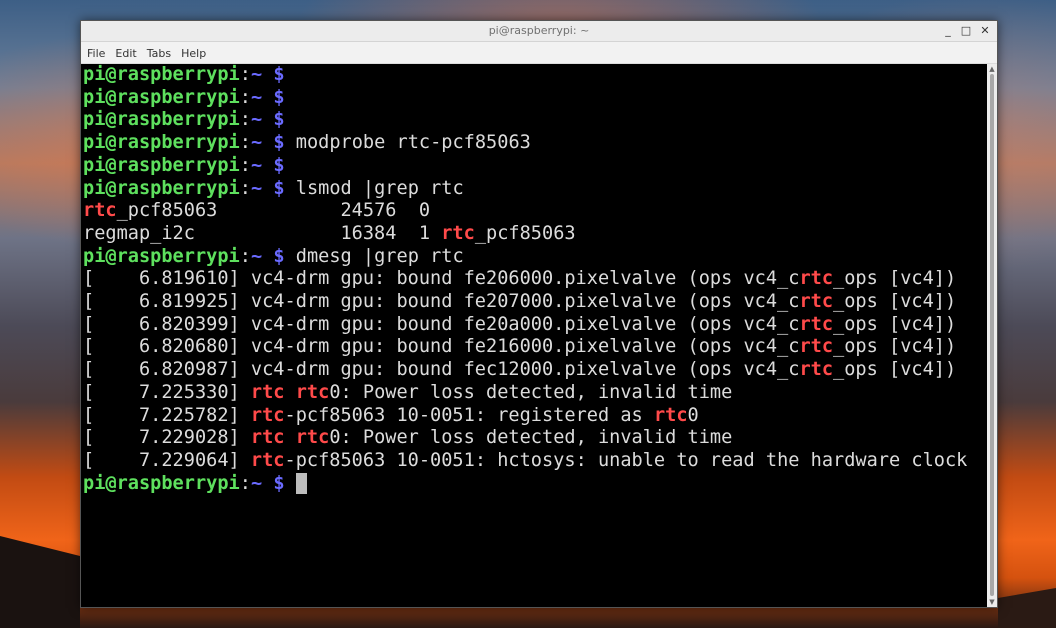 This screenshot has height=628, width=1056. I want to click on command-text: modprobe rtc-pcf85063, so click(413, 143).